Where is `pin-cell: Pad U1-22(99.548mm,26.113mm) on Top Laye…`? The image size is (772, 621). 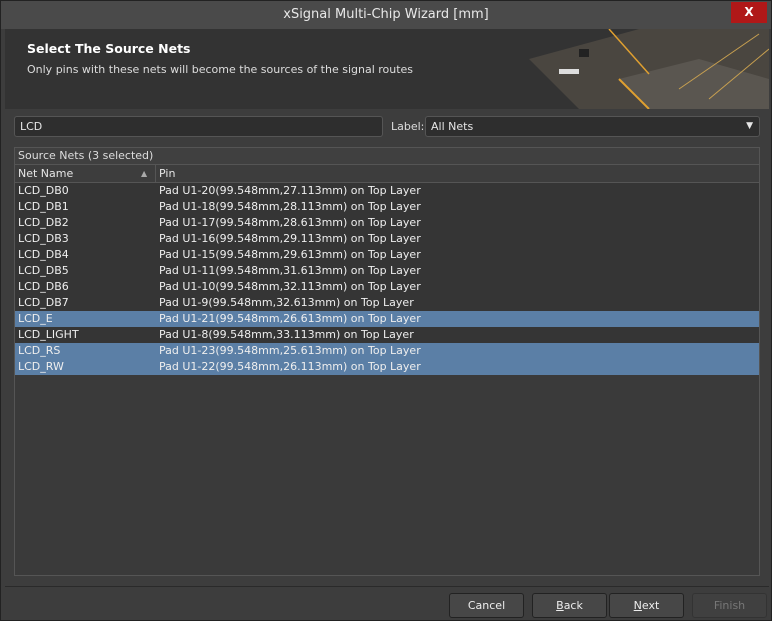
pin-cell: Pad U1-22(99.548mm,26.113mm) on Top Laye… is located at coordinates (290, 366).